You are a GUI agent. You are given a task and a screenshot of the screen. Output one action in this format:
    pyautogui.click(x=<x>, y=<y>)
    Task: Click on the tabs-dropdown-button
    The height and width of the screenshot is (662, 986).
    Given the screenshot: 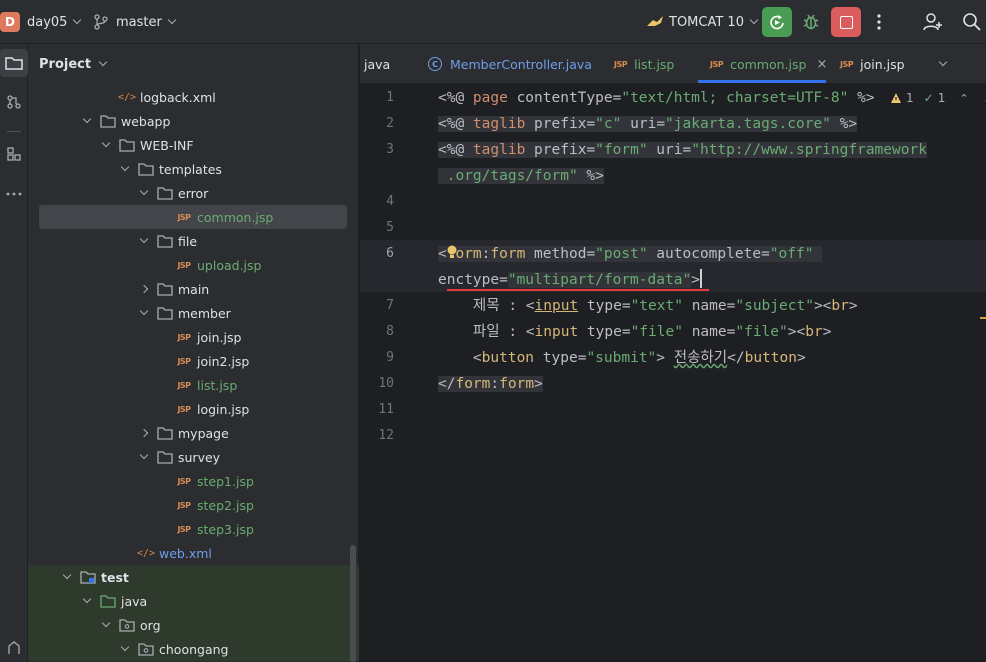 What is the action you would take?
    pyautogui.click(x=943, y=64)
    